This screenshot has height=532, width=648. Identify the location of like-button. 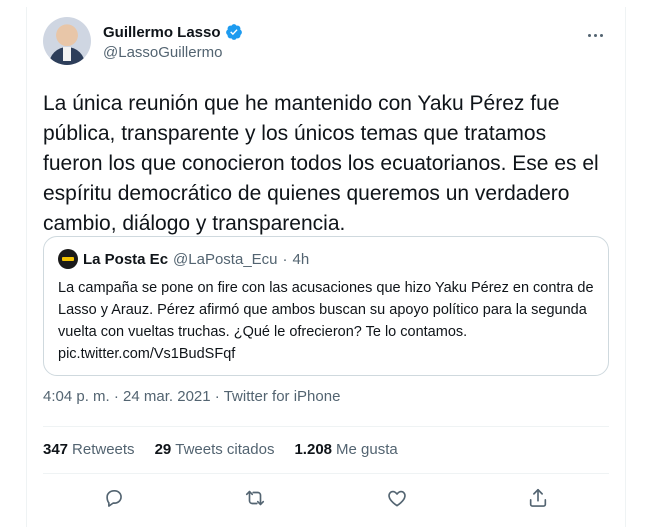
(397, 500).